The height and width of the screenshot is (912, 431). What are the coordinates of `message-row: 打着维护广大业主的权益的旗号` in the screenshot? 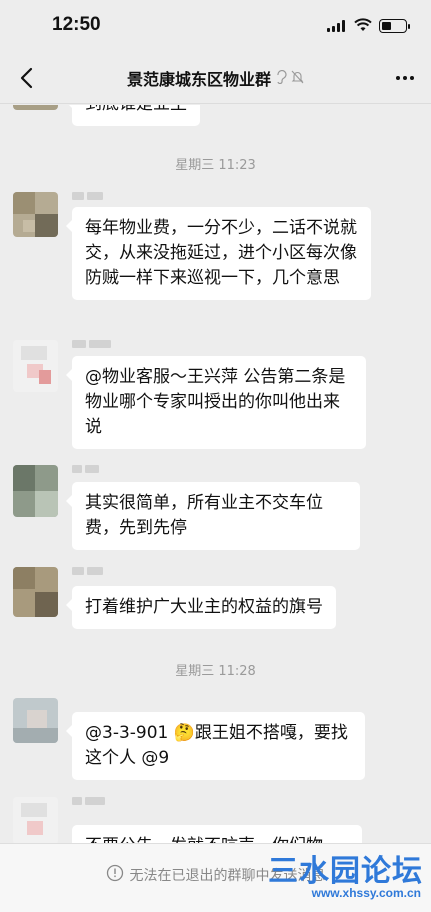 It's located at (215, 602).